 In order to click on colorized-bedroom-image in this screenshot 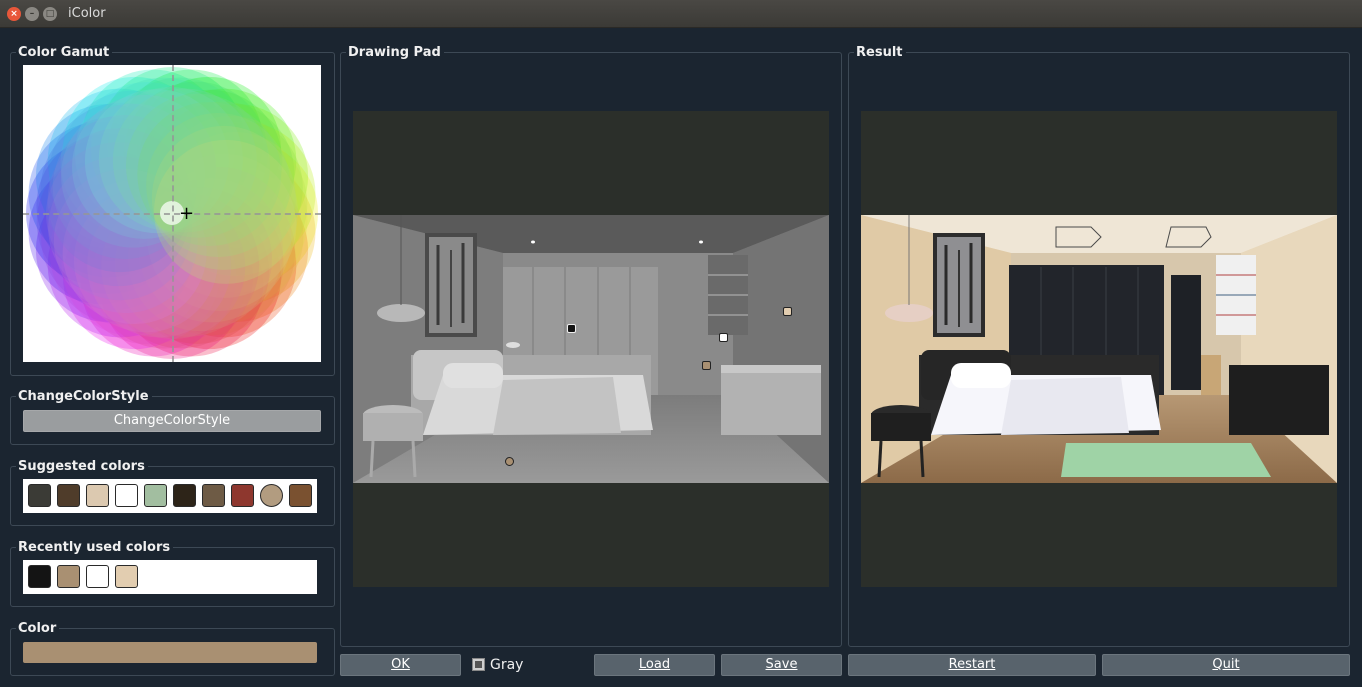, I will do `click(1099, 349)`.